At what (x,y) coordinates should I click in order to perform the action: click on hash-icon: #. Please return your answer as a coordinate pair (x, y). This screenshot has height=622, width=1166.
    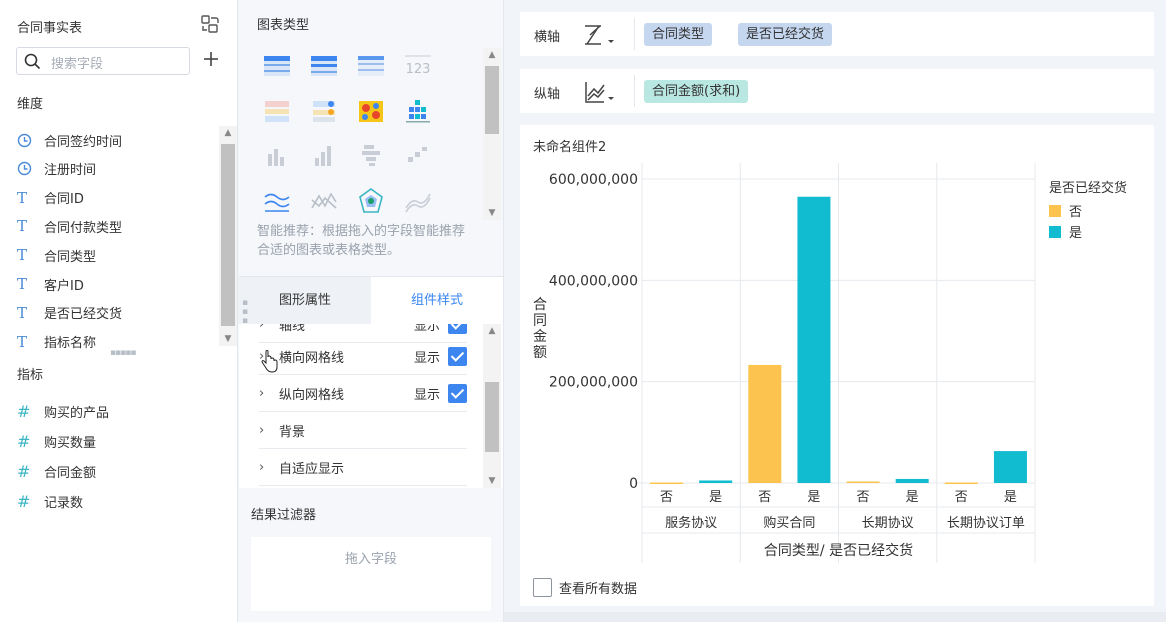
    Looking at the image, I should click on (24, 501).